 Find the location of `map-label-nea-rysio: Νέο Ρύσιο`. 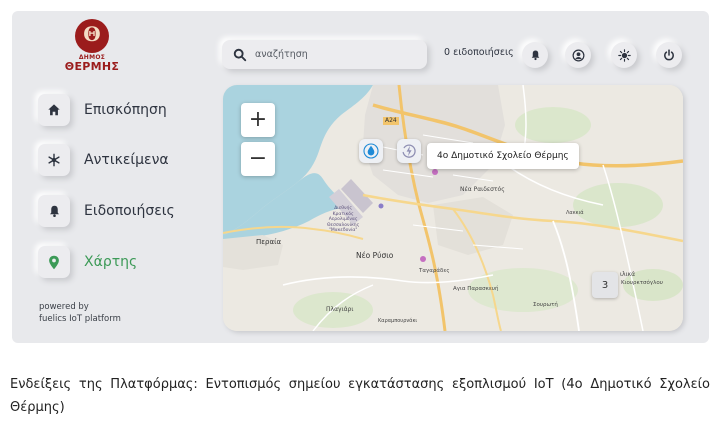

map-label-nea-rysio: Νέο Ρύσιο is located at coordinates (375, 255).